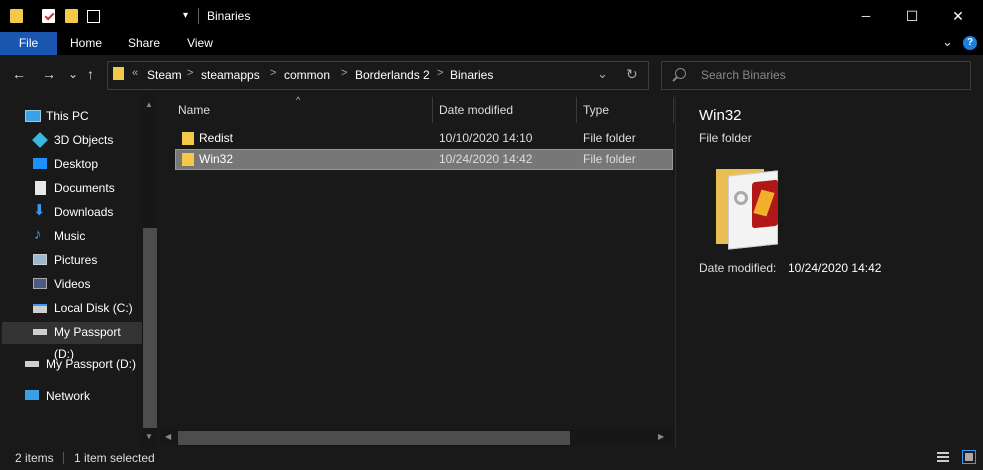  What do you see at coordinates (67, 116) in the screenshot?
I see `sidebar-item-label: This PC` at bounding box center [67, 116].